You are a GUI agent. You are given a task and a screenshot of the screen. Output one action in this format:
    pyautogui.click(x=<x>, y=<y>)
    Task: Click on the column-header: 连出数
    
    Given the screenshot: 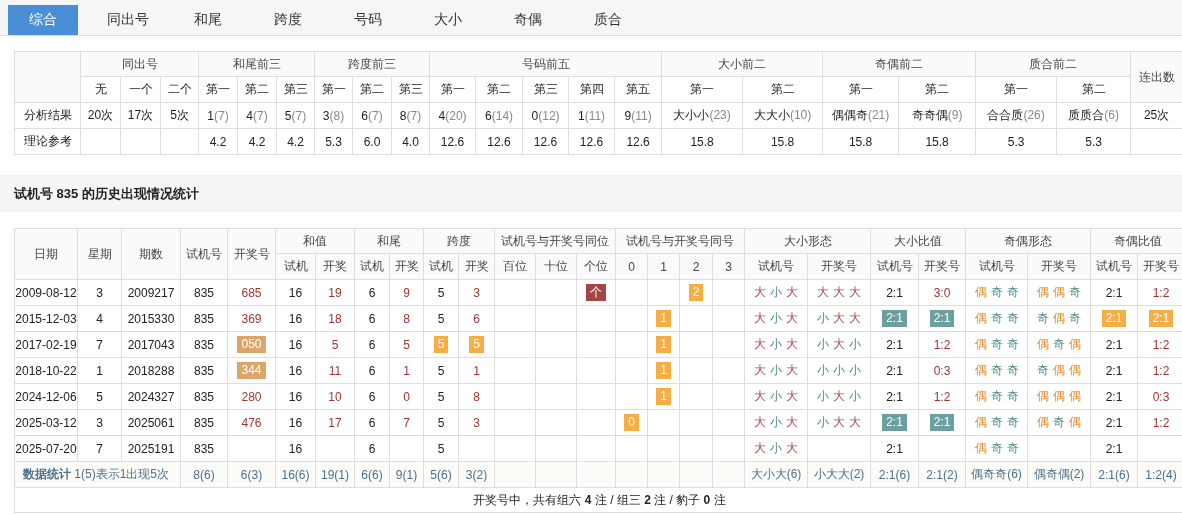 What is the action you would take?
    pyautogui.click(x=1156, y=77)
    